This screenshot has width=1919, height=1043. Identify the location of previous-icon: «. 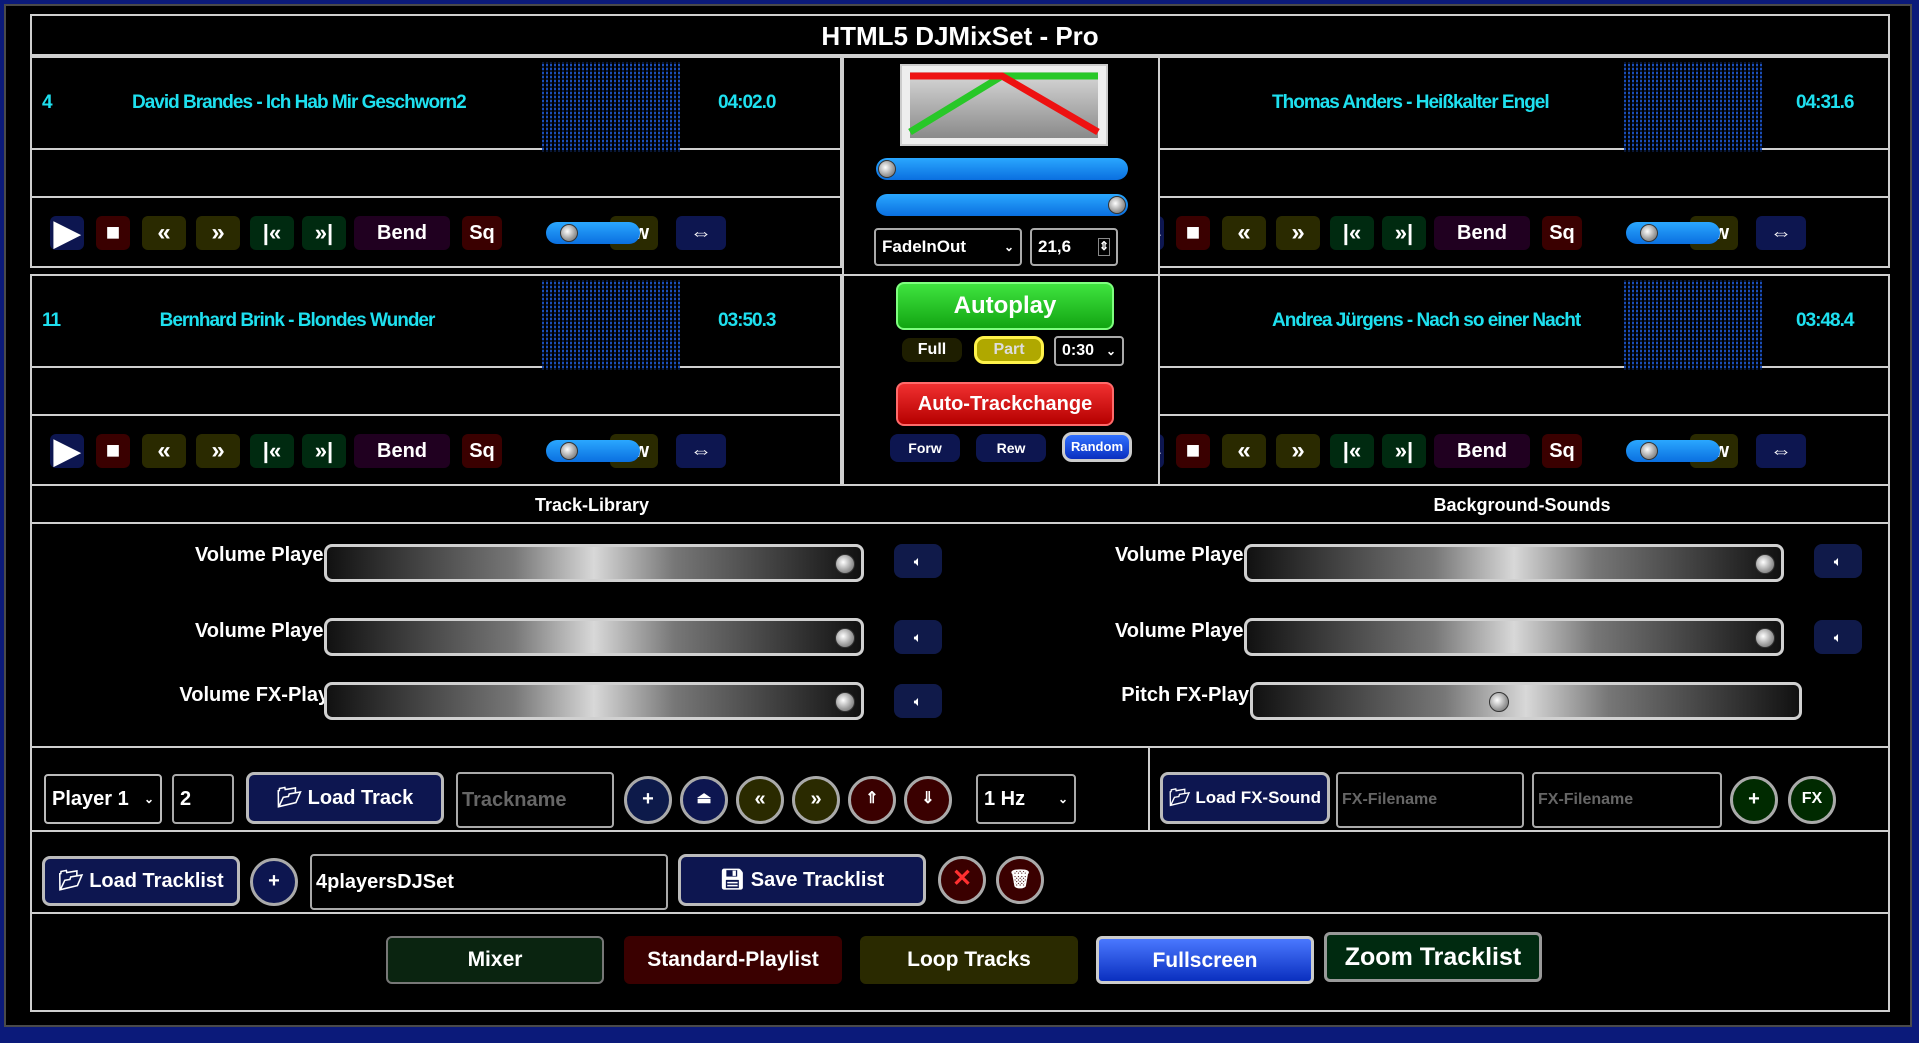
(760, 800).